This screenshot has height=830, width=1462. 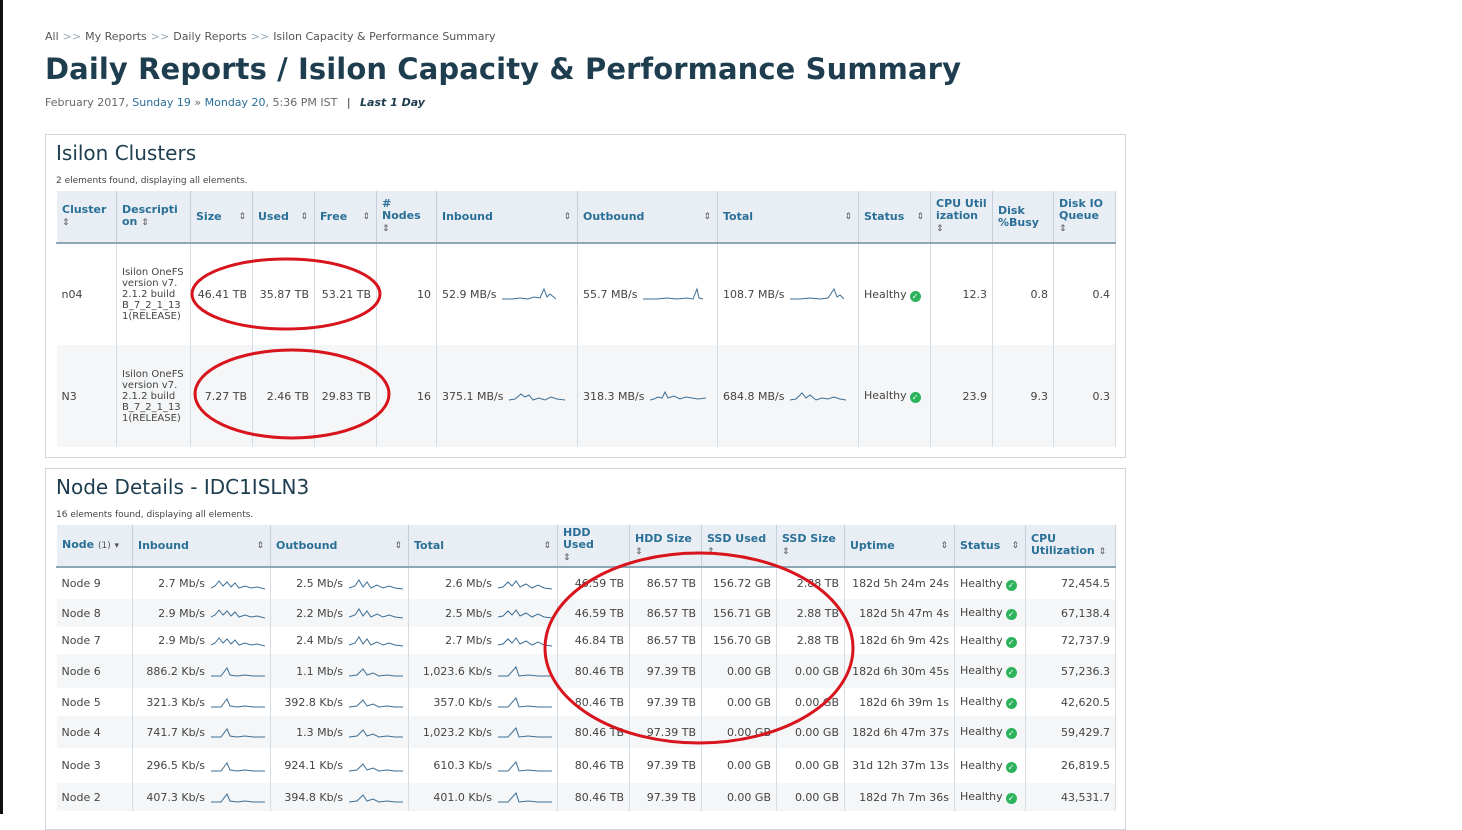 I want to click on cell-node: Node 5, so click(x=94, y=702).